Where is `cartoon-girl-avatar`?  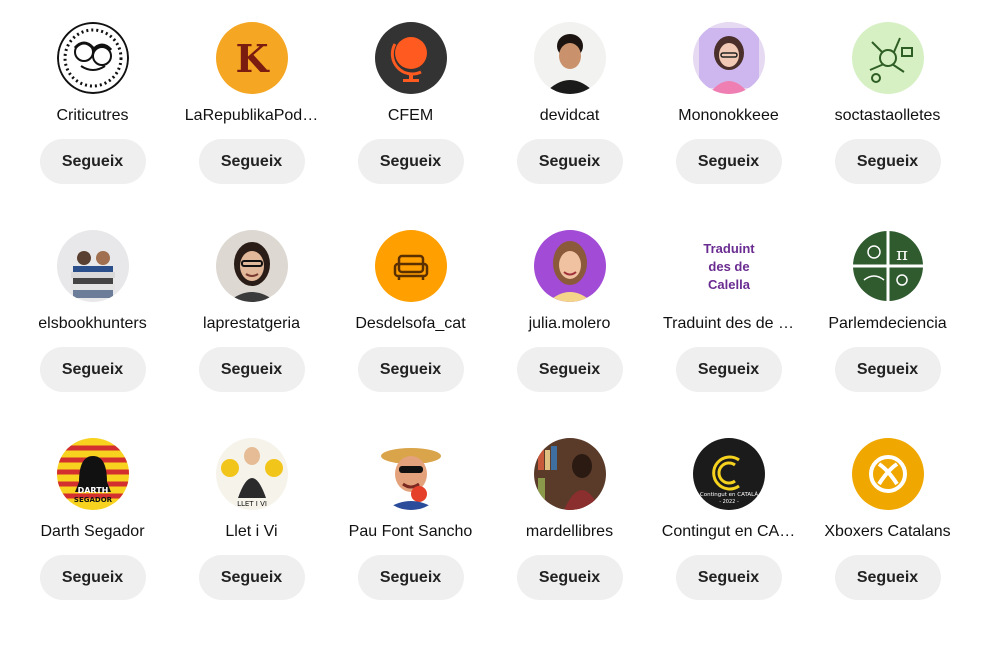
cartoon-girl-avatar is located at coordinates (728, 58).